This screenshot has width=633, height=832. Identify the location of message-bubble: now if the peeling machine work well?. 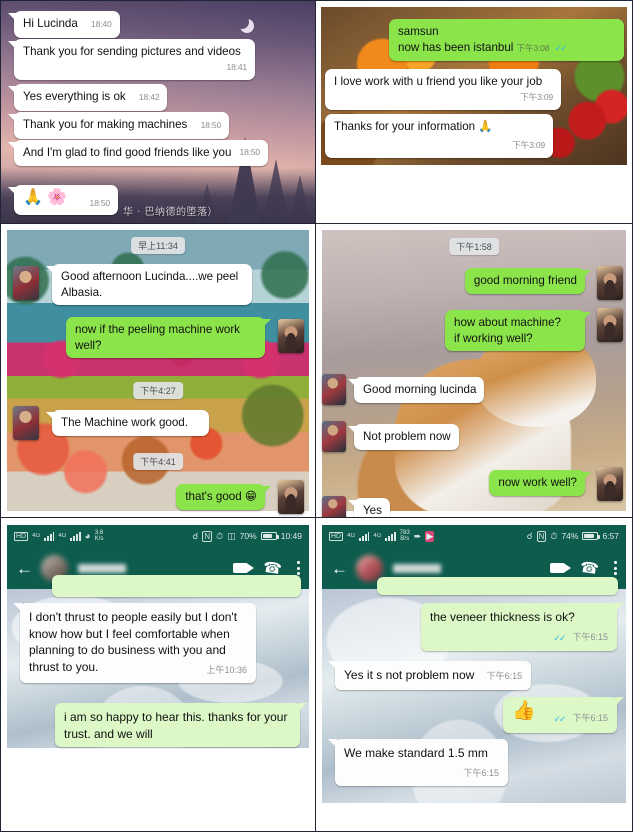
(168, 337).